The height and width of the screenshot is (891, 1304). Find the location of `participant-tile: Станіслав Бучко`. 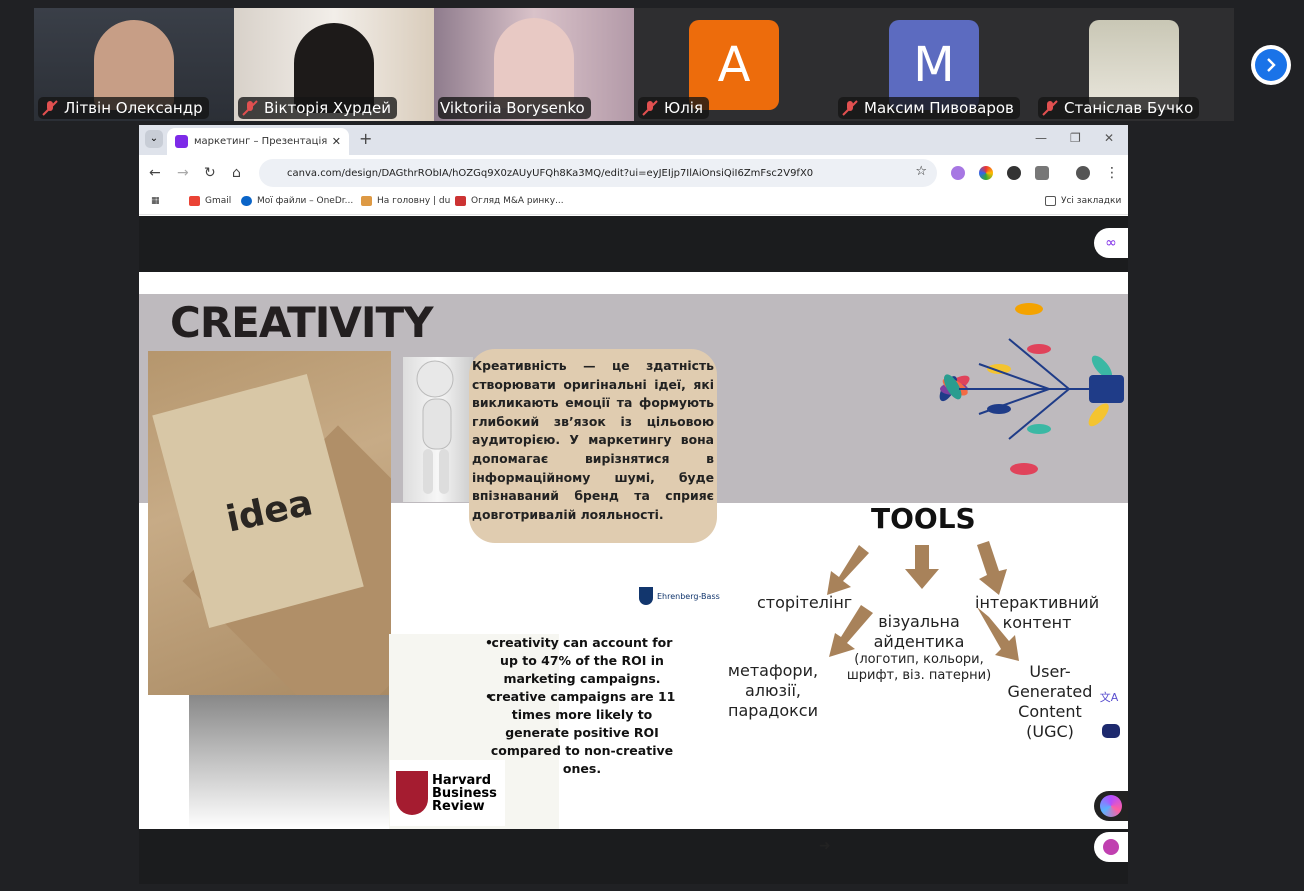

participant-tile: Станіслав Бучко is located at coordinates (1134, 64).